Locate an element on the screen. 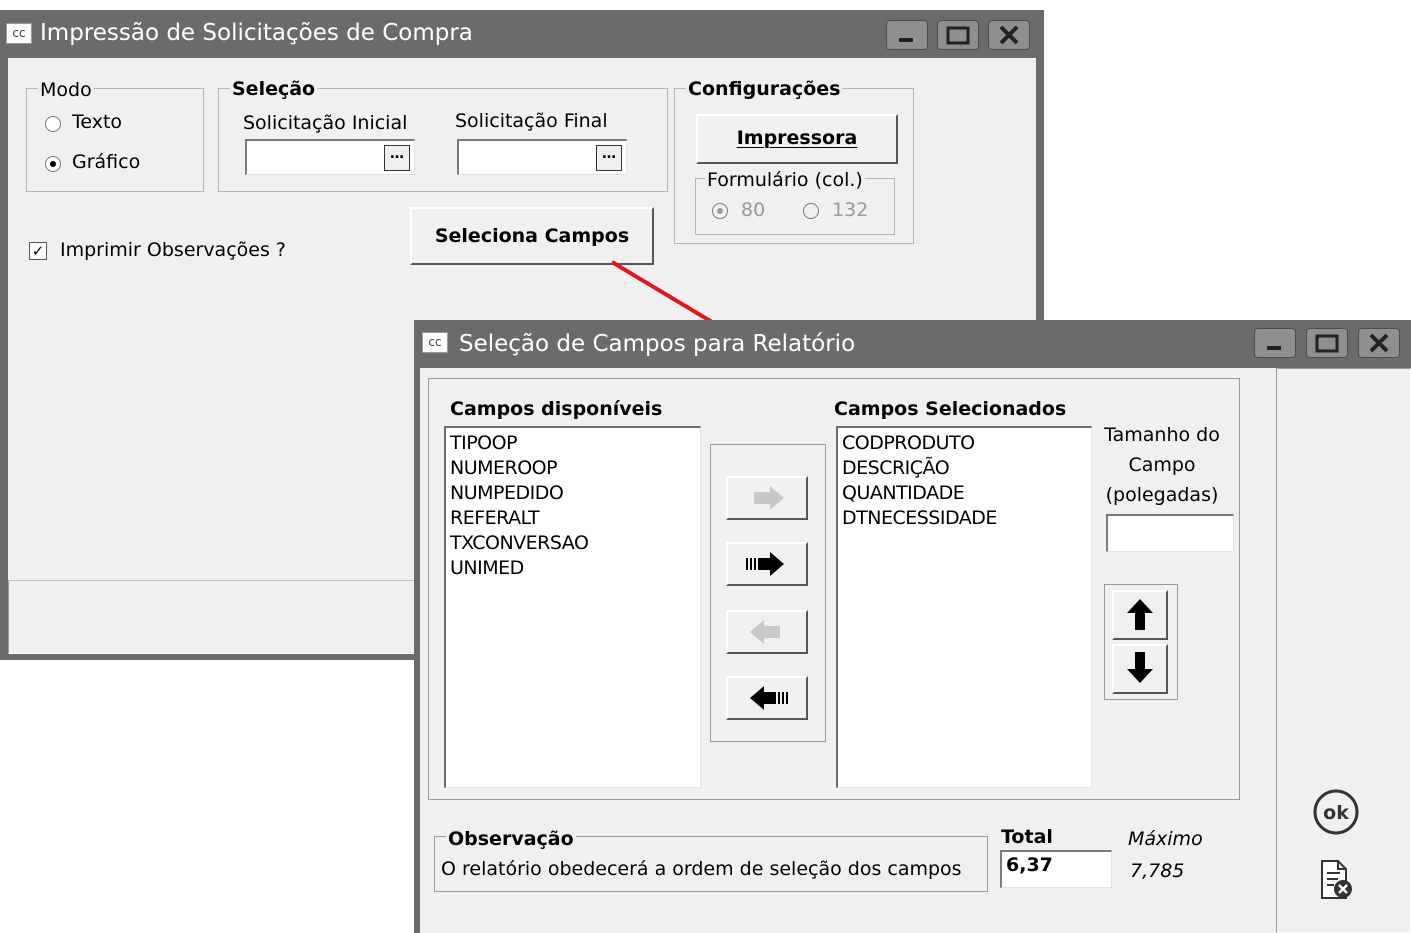 This screenshot has height=933, width=1411. ok-button: ok is located at coordinates (1336, 812).